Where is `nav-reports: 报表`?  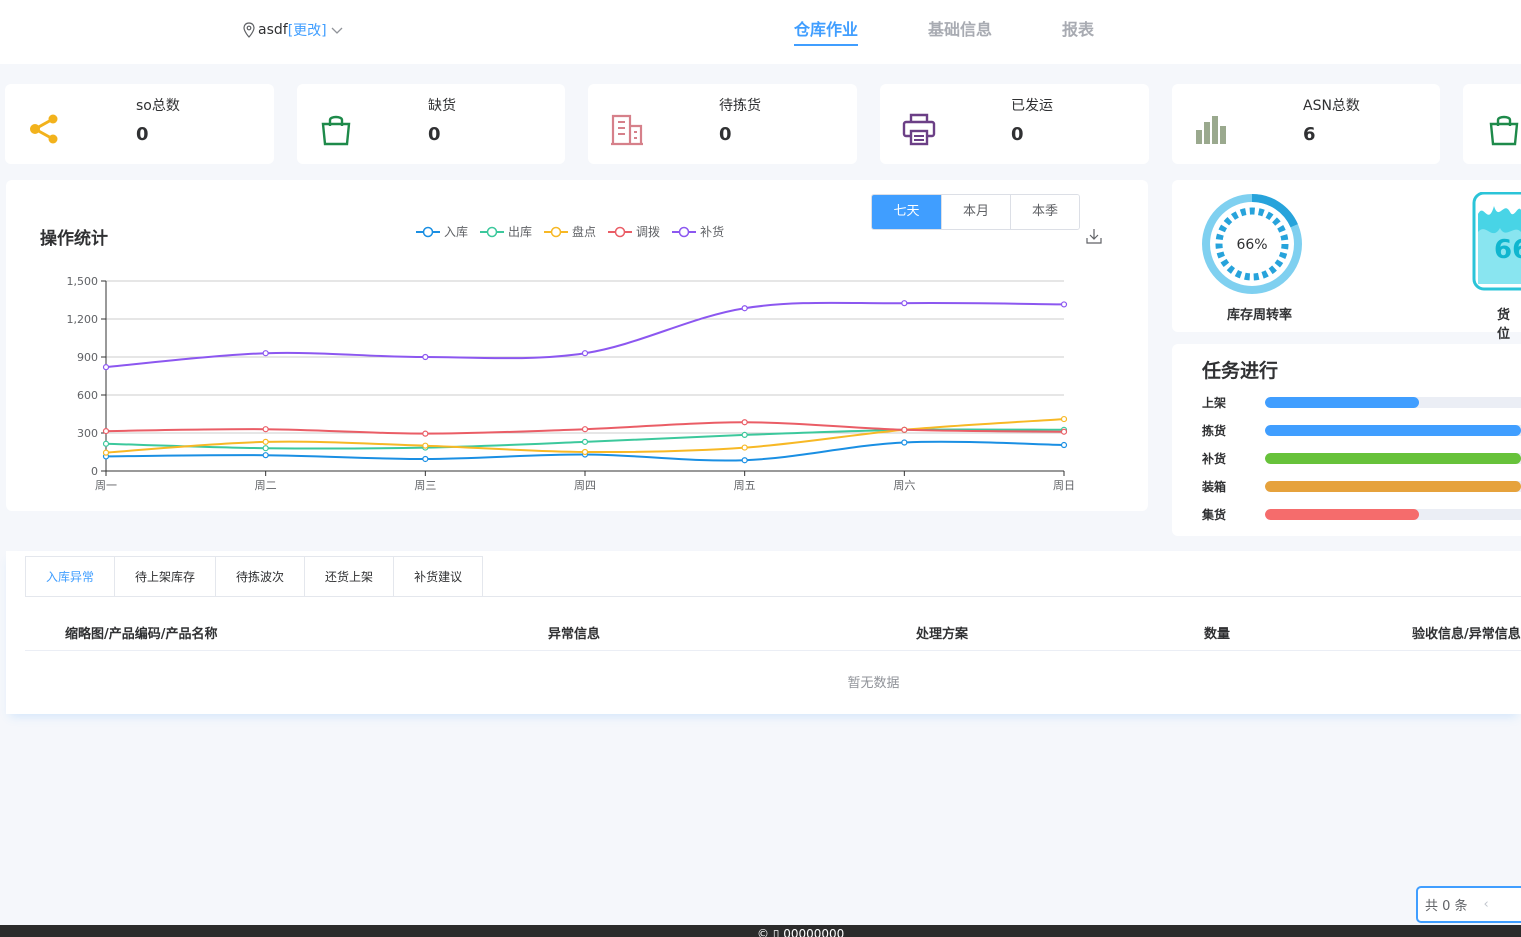 nav-reports: 报表 is located at coordinates (1078, 31).